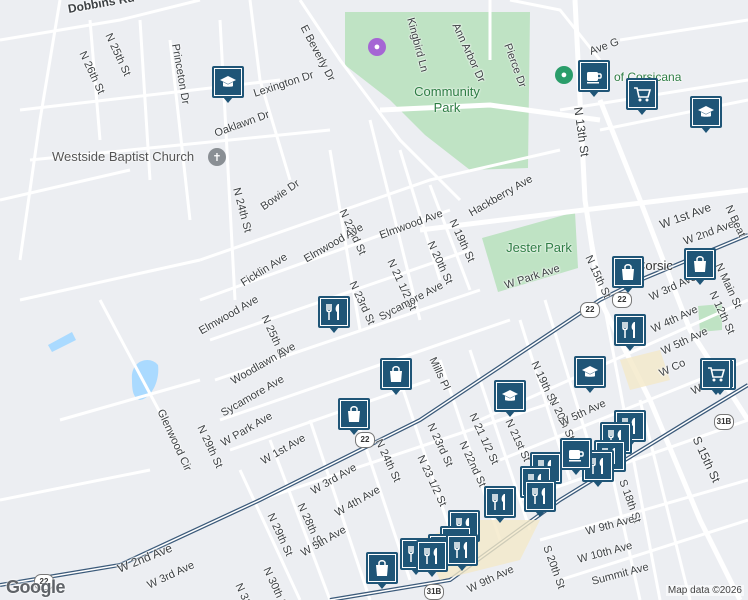  What do you see at coordinates (217, 157) in the screenshot?
I see `church-icon: ✝` at bounding box center [217, 157].